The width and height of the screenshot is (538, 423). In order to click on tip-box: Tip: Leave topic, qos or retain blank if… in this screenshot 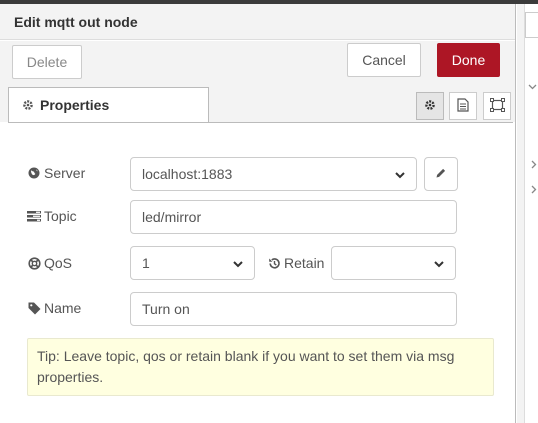, I will do `click(260, 367)`.